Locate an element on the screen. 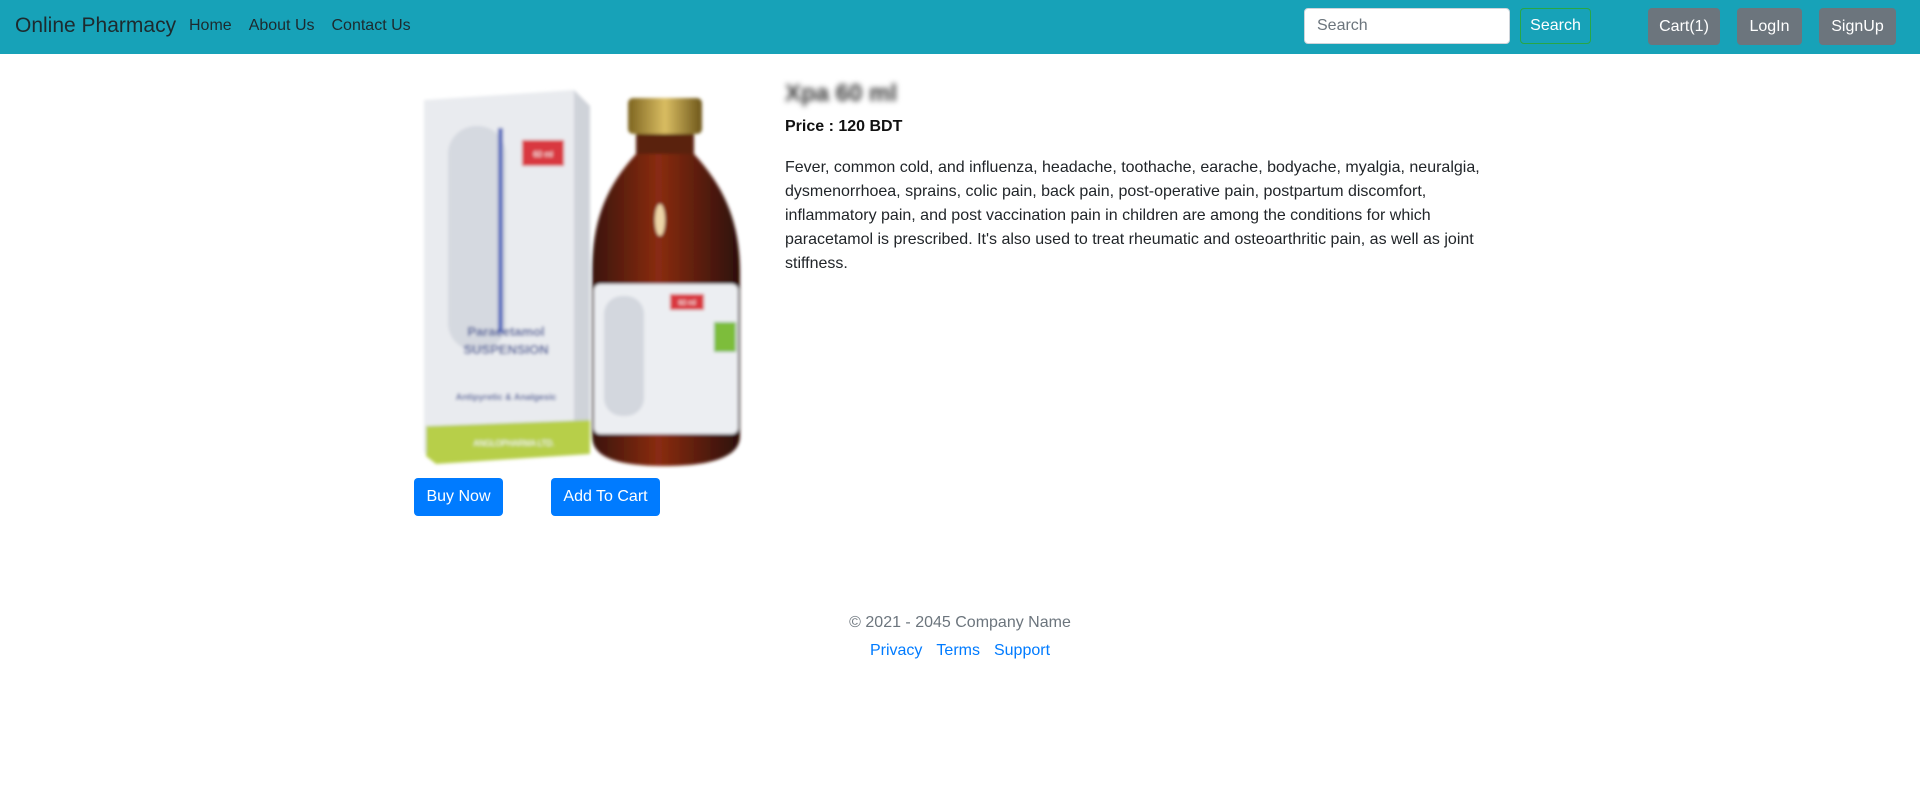  search-input is located at coordinates (1407, 26).